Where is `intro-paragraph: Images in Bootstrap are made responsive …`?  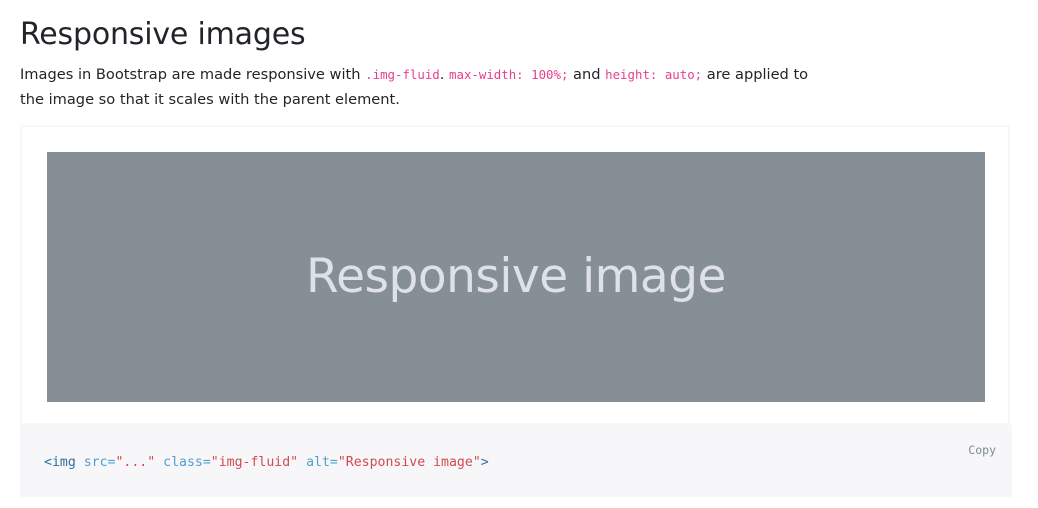 intro-paragraph: Images in Bootstrap are made responsive … is located at coordinates (425, 87).